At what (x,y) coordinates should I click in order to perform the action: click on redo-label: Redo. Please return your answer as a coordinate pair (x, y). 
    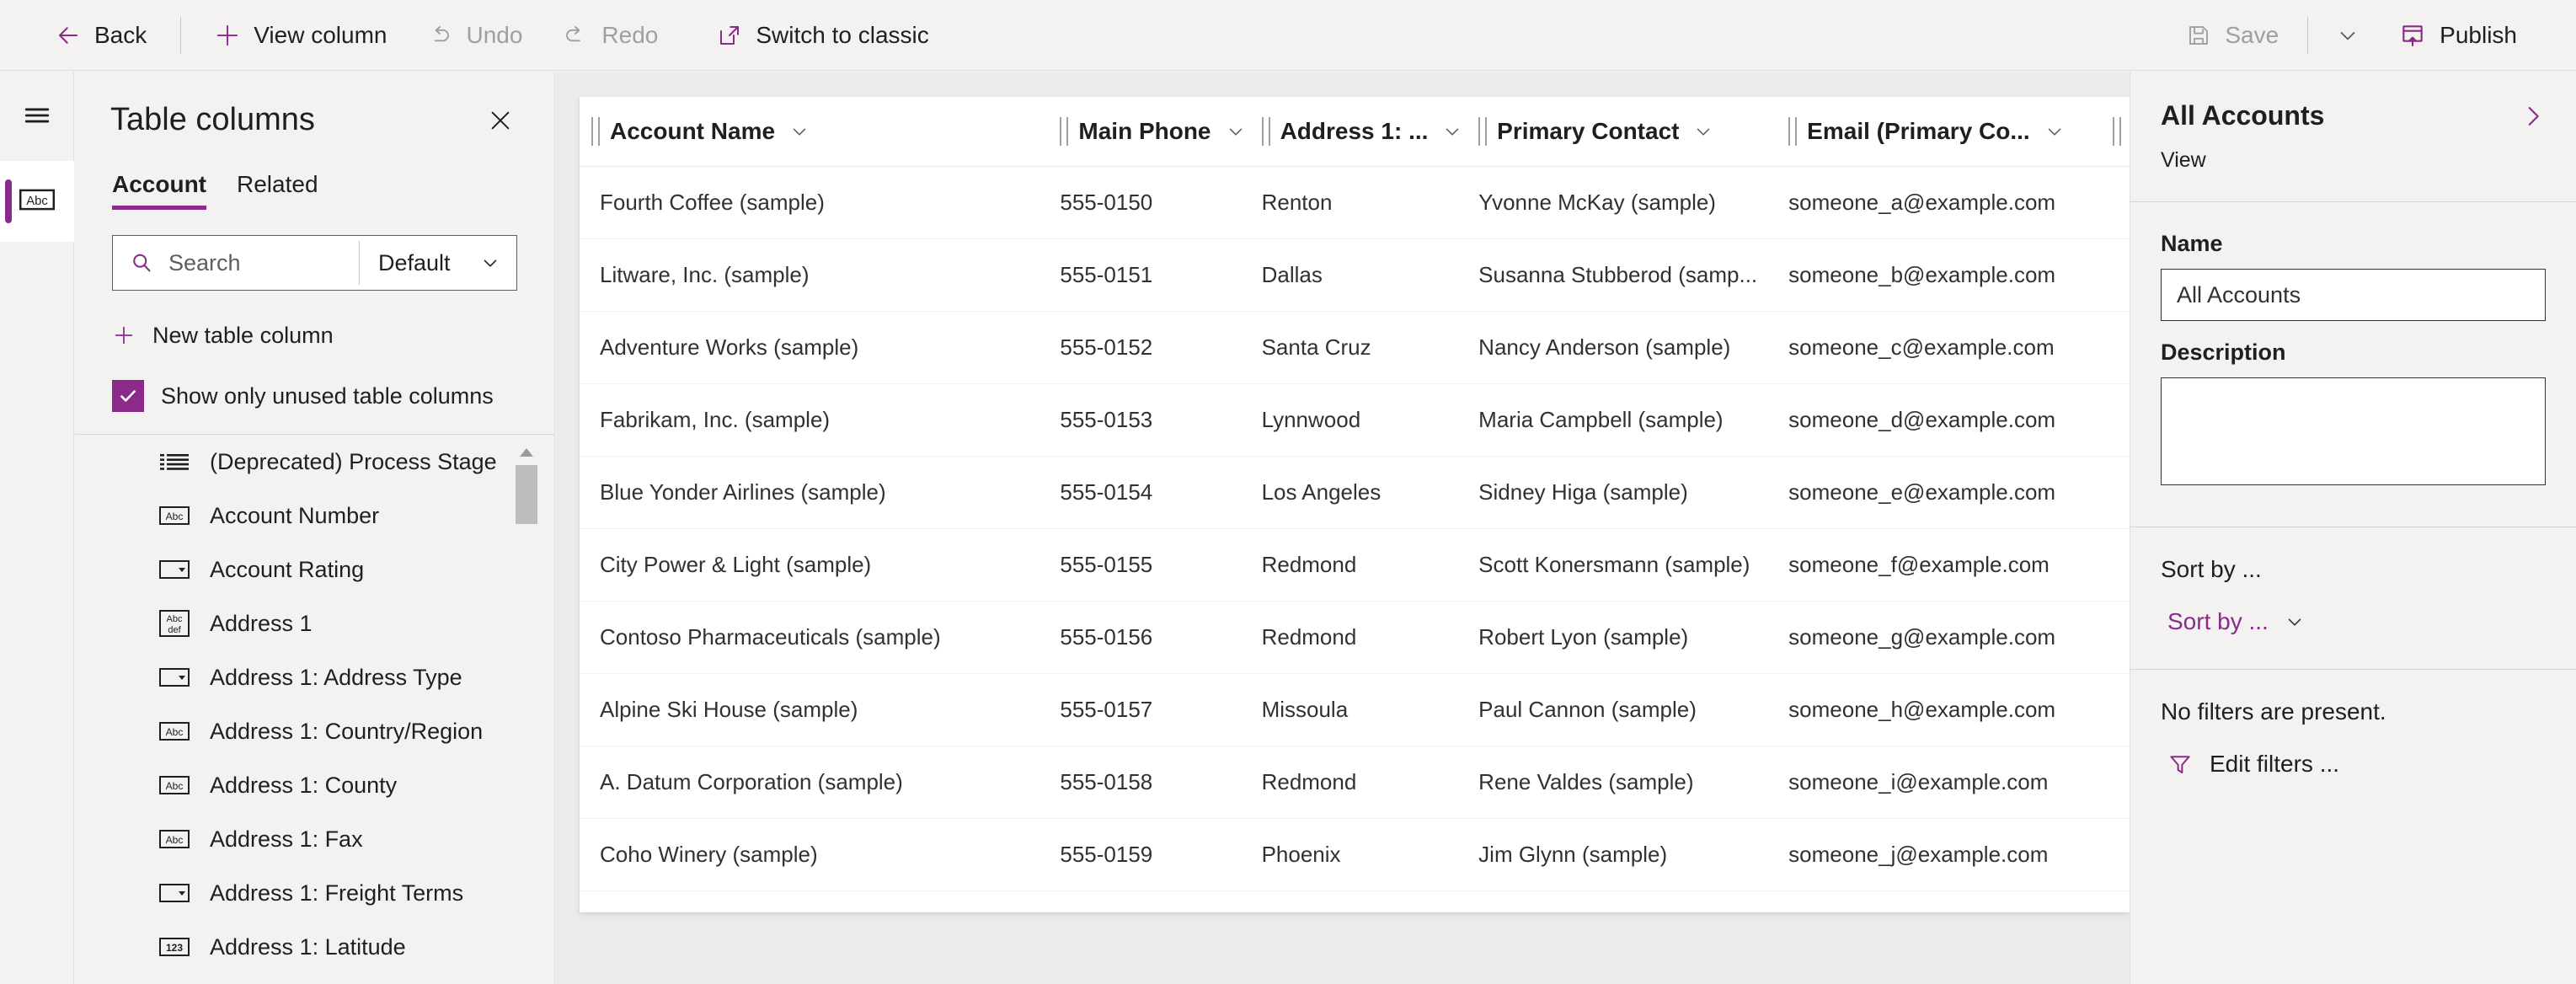
    Looking at the image, I should click on (630, 34).